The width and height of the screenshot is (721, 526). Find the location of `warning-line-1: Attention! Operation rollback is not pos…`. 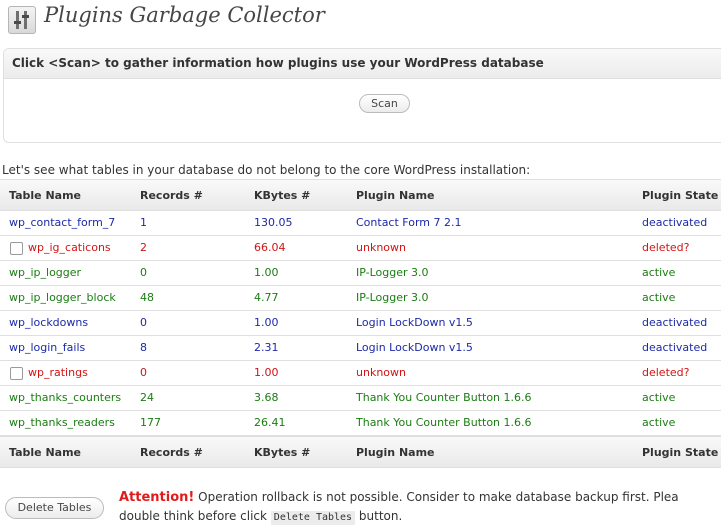

warning-line-1: Attention! Operation rollback is not pos… is located at coordinates (420, 497).